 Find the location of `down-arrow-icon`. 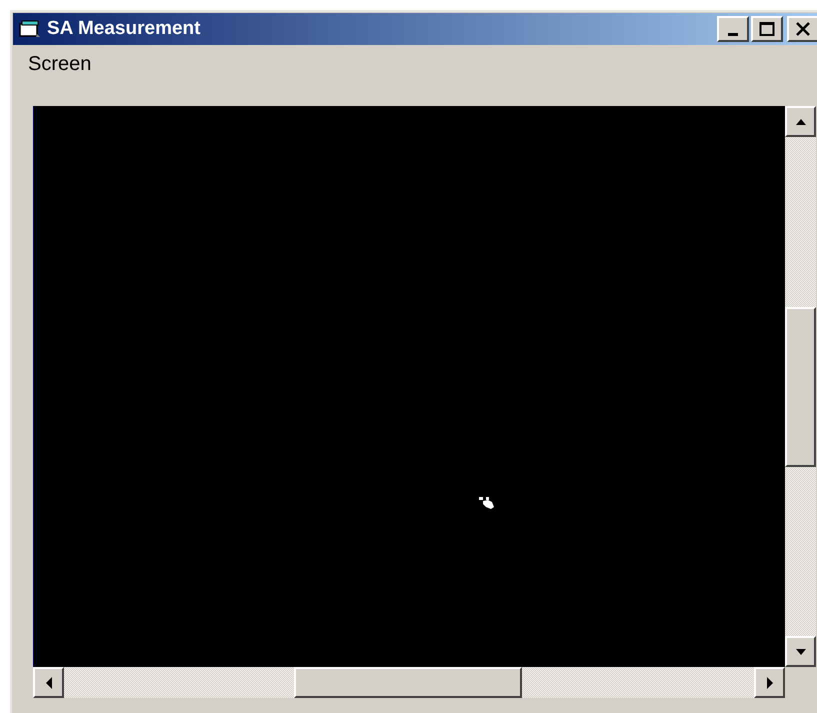

down-arrow-icon is located at coordinates (801, 652).